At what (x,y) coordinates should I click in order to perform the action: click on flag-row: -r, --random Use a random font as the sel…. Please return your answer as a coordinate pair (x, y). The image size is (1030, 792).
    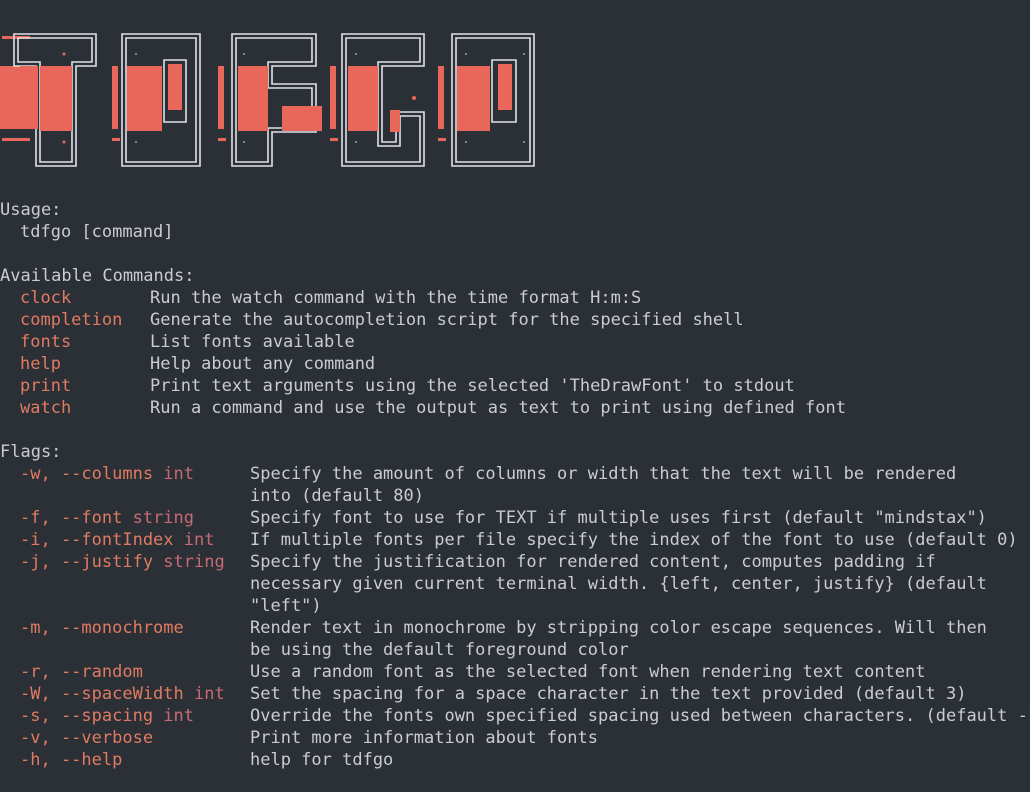
    Looking at the image, I should click on (515, 672).